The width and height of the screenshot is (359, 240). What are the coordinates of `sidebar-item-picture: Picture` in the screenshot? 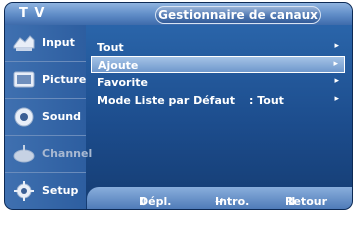 It's located at (45, 80).